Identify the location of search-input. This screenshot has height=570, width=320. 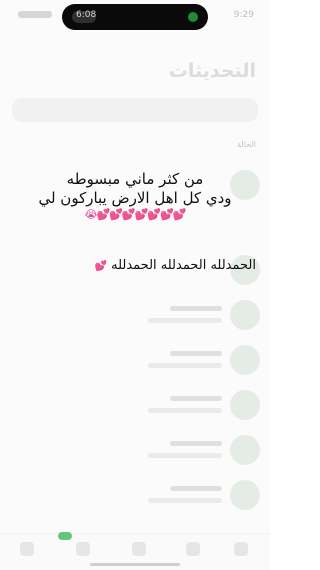
(135, 110).